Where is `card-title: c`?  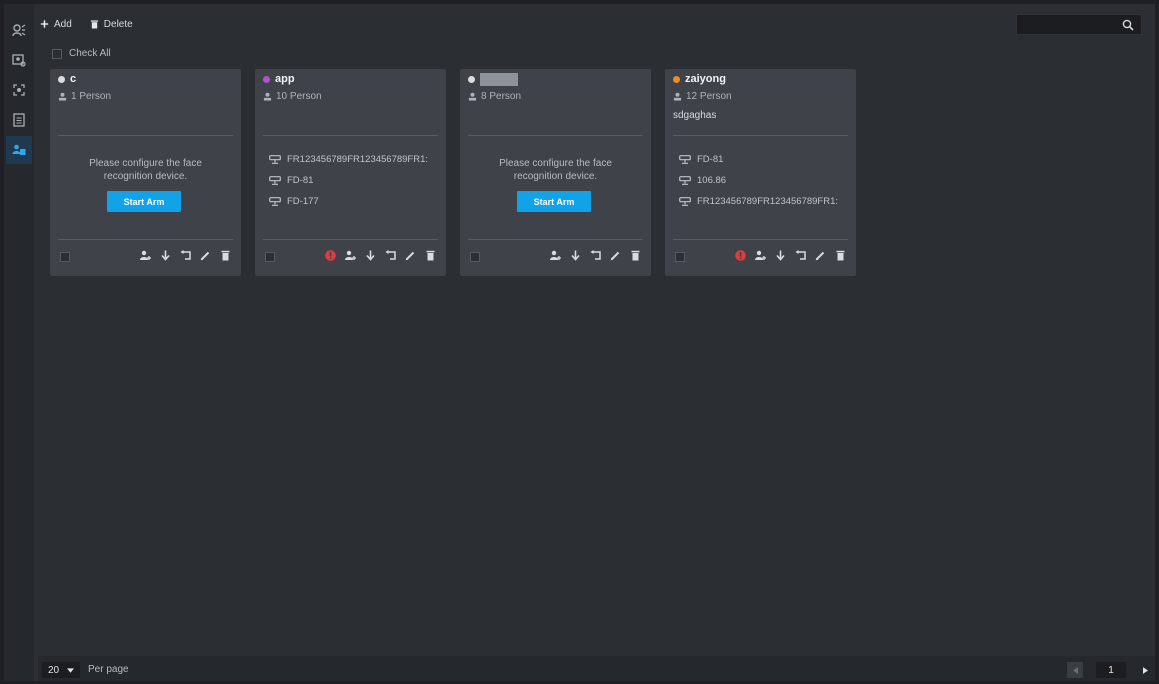 card-title: c is located at coordinates (73, 79).